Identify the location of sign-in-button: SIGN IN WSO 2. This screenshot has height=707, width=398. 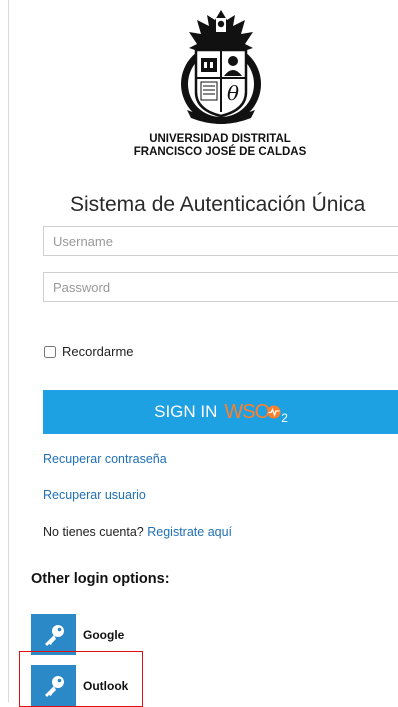
(220, 412).